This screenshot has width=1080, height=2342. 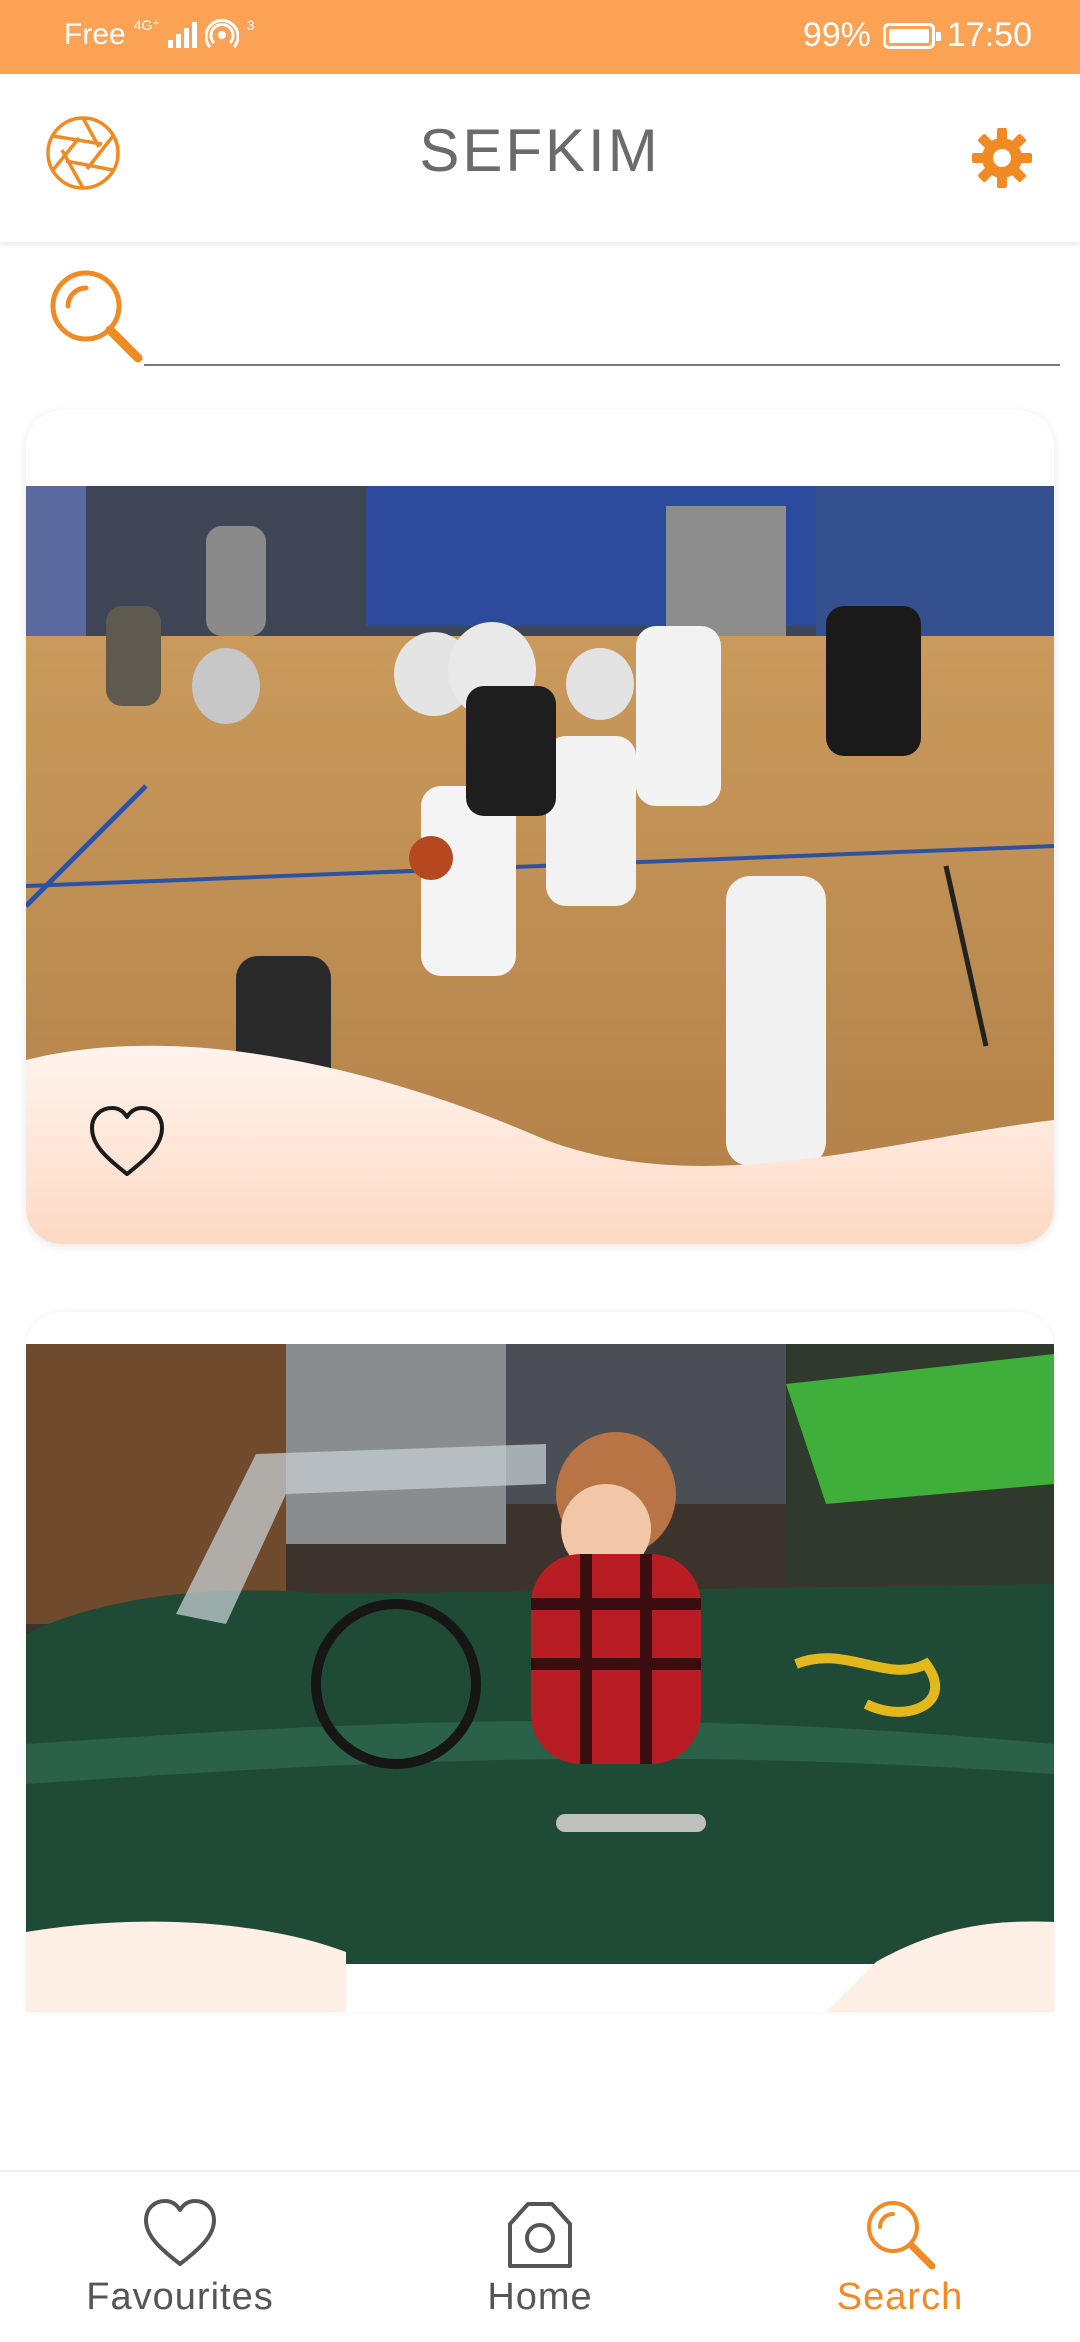 I want to click on hotspot-count: 3, so click(x=250, y=25).